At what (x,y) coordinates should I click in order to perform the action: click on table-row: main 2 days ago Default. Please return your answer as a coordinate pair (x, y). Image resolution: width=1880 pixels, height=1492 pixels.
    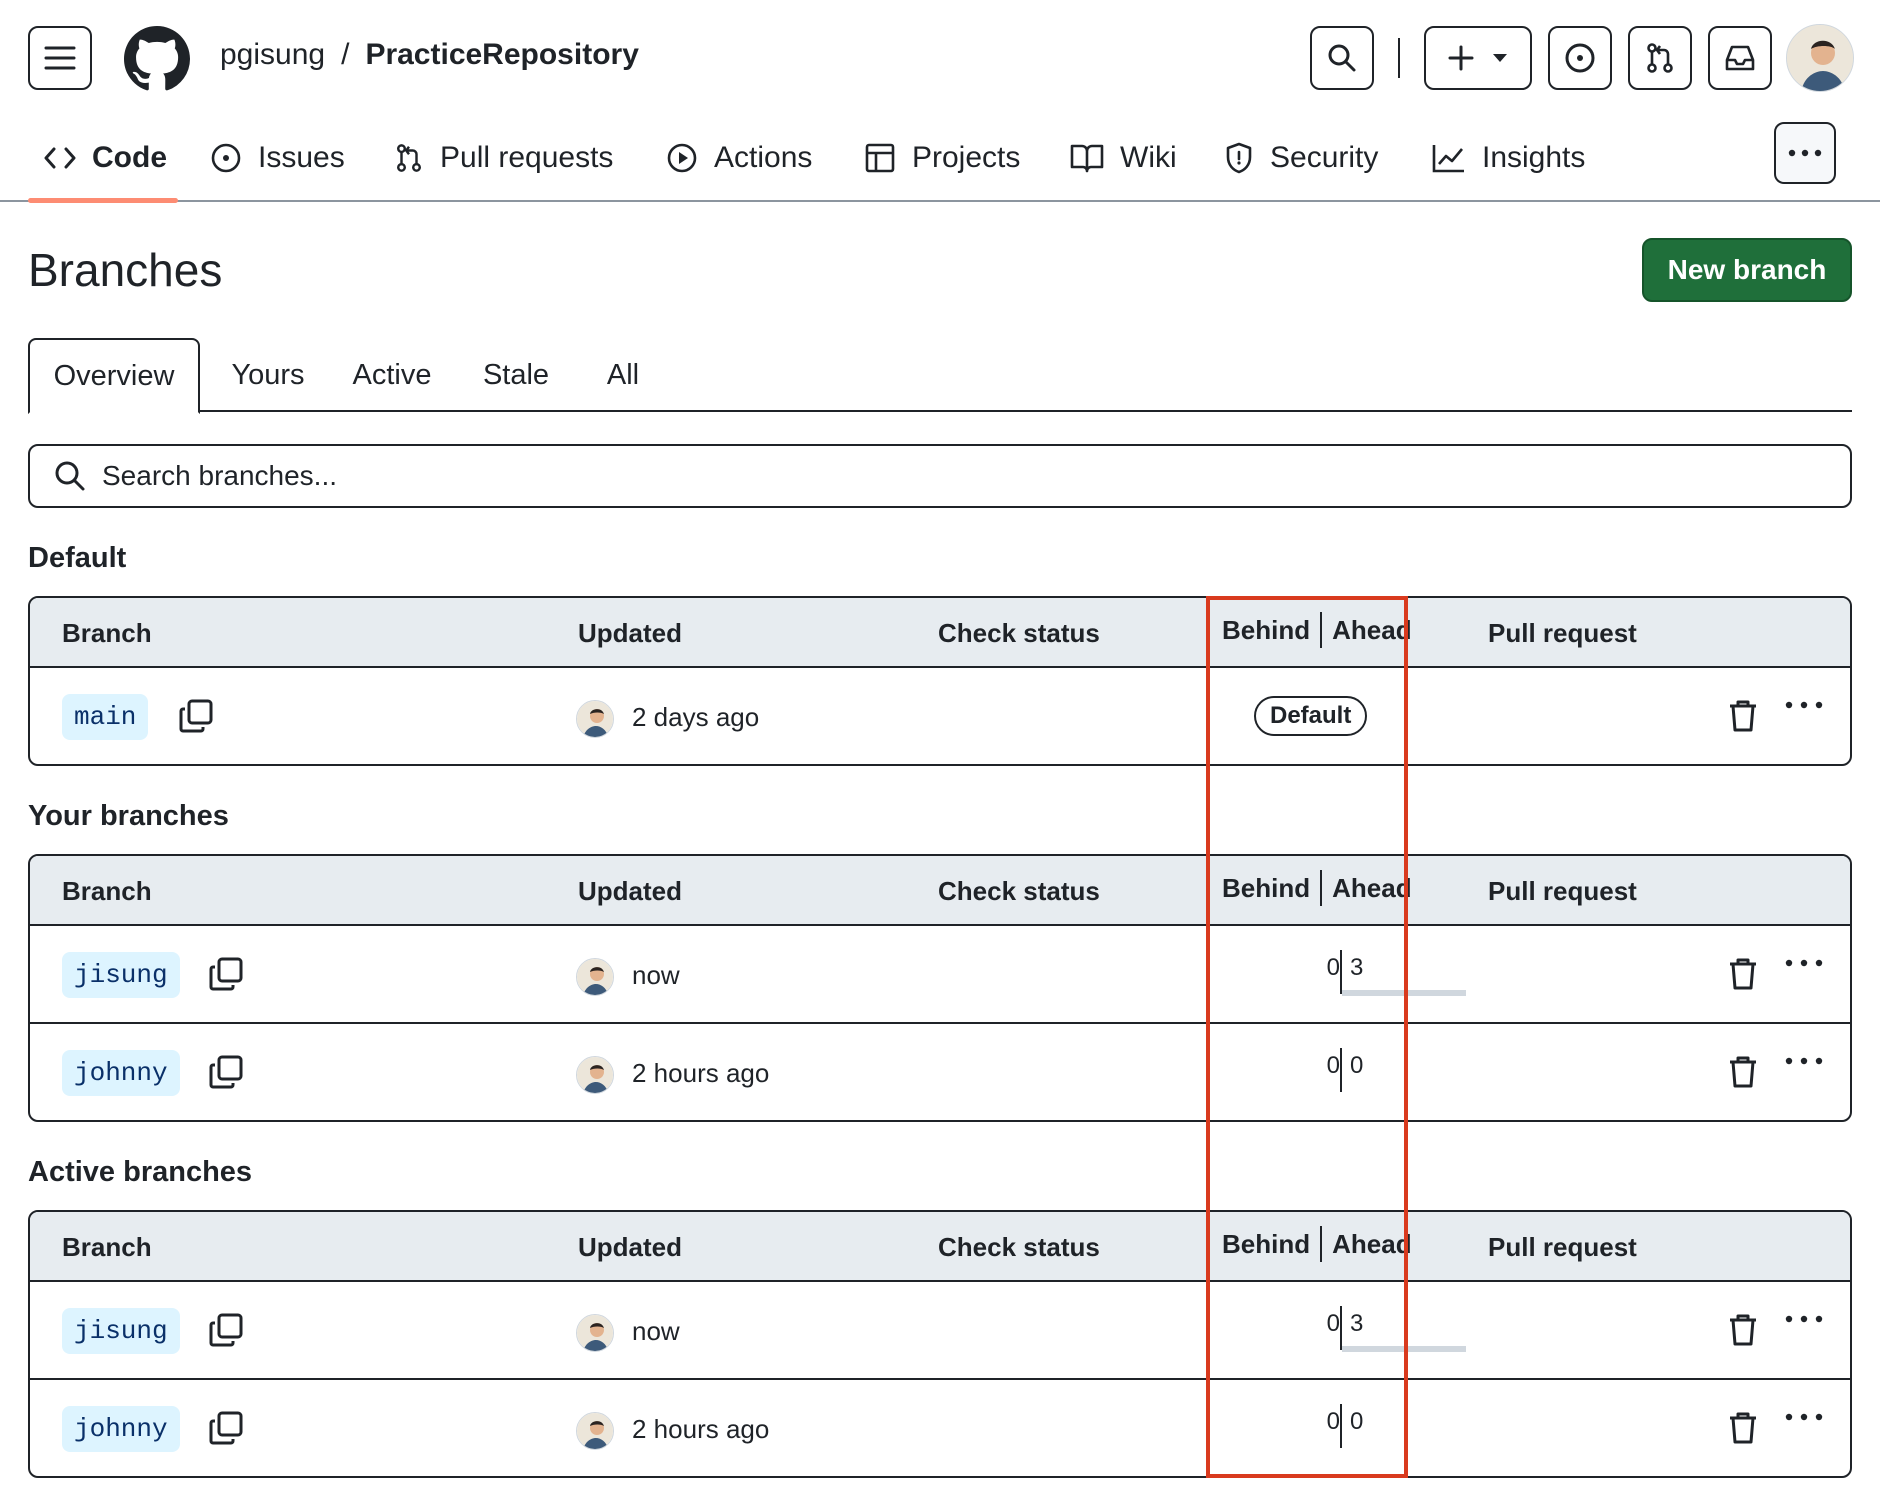
    Looking at the image, I should click on (940, 716).